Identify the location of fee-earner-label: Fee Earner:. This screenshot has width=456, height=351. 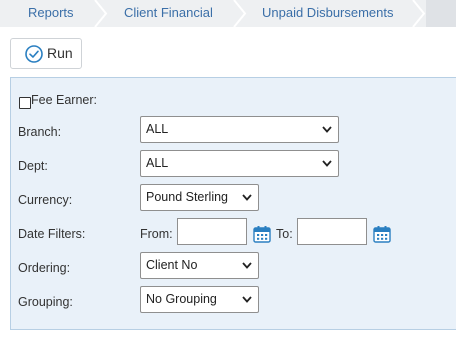
(64, 100).